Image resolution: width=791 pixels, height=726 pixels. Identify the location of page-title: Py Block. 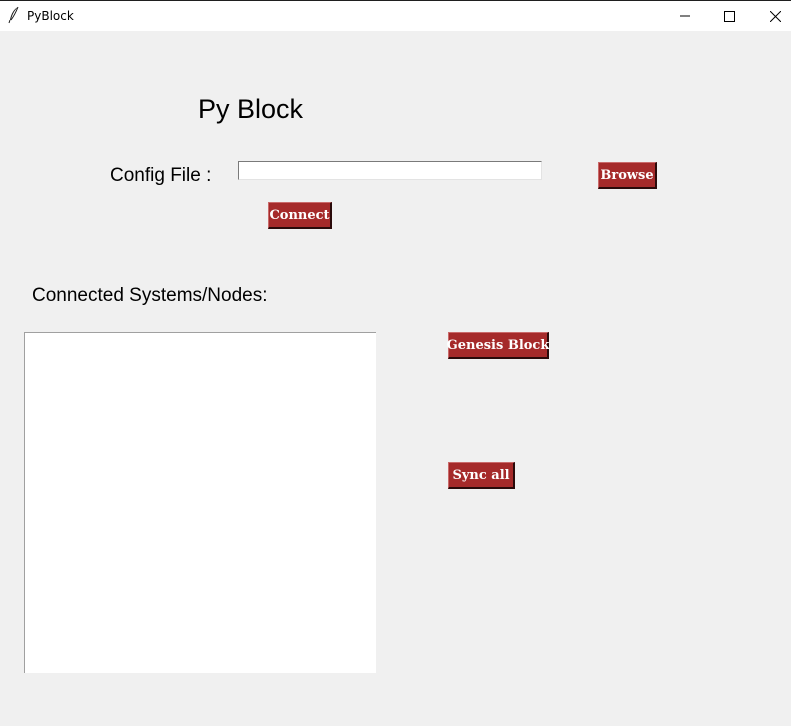
(251, 109).